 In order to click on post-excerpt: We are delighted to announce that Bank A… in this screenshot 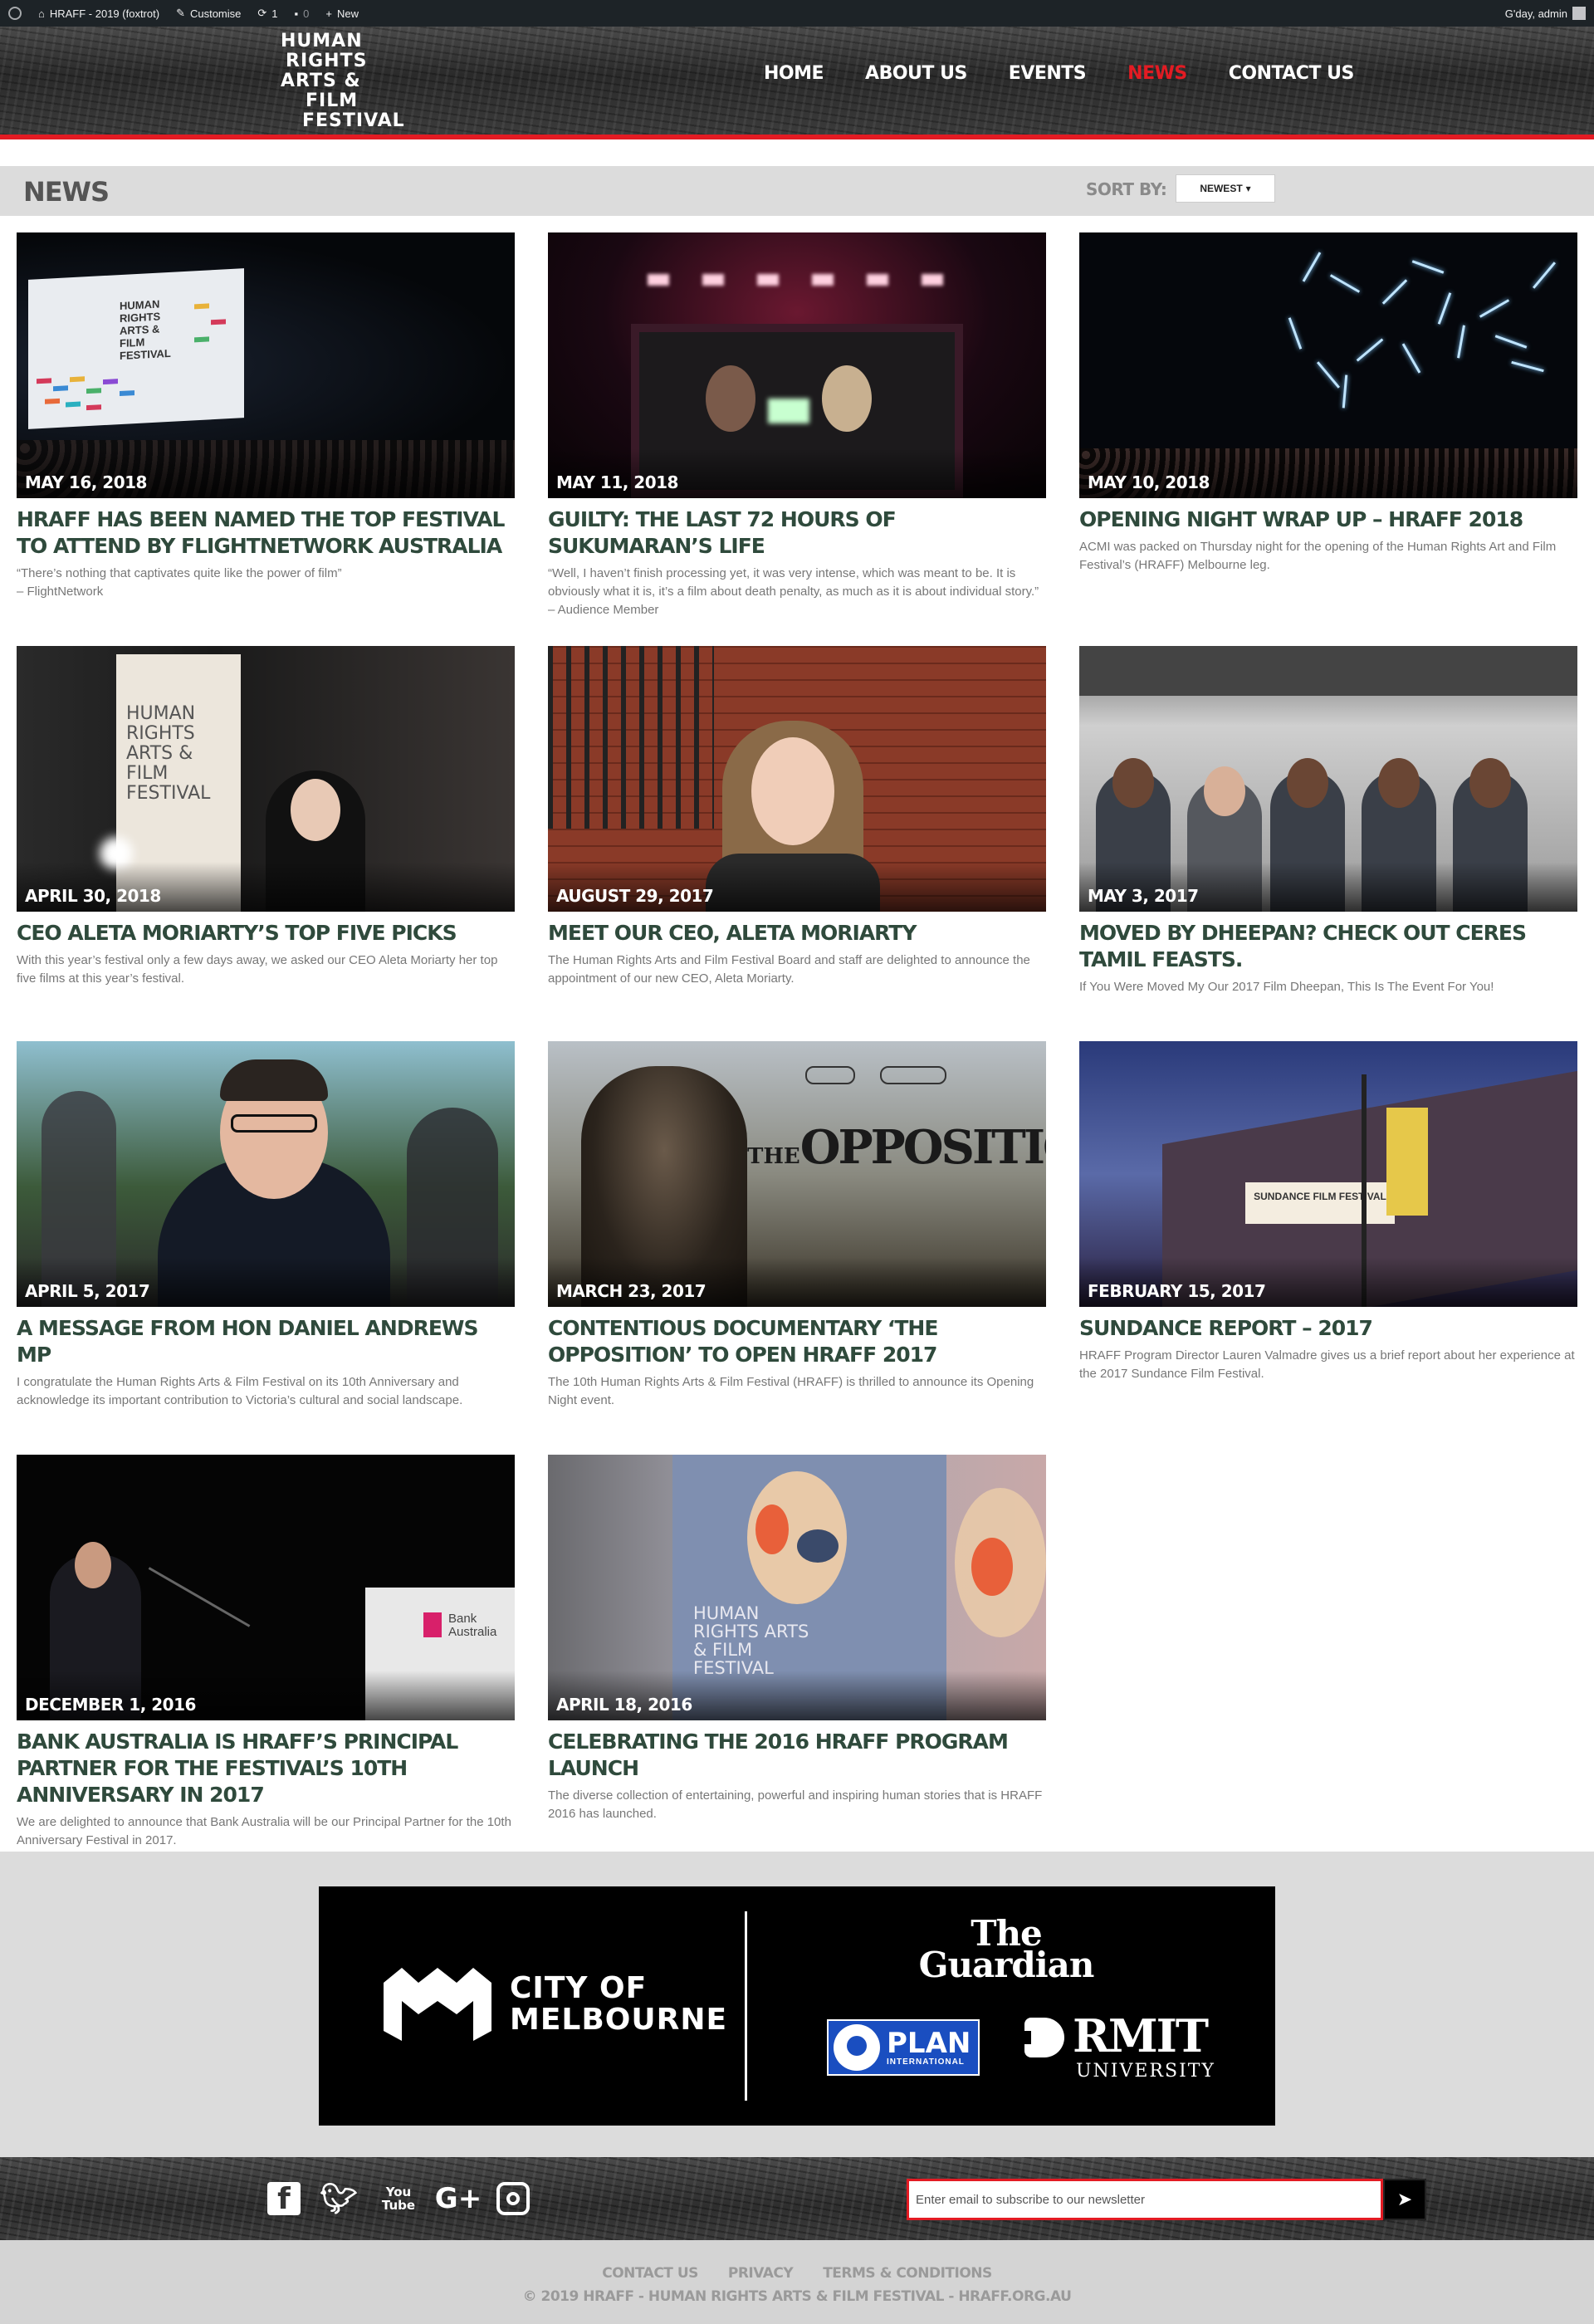, I will do `click(264, 1831)`.